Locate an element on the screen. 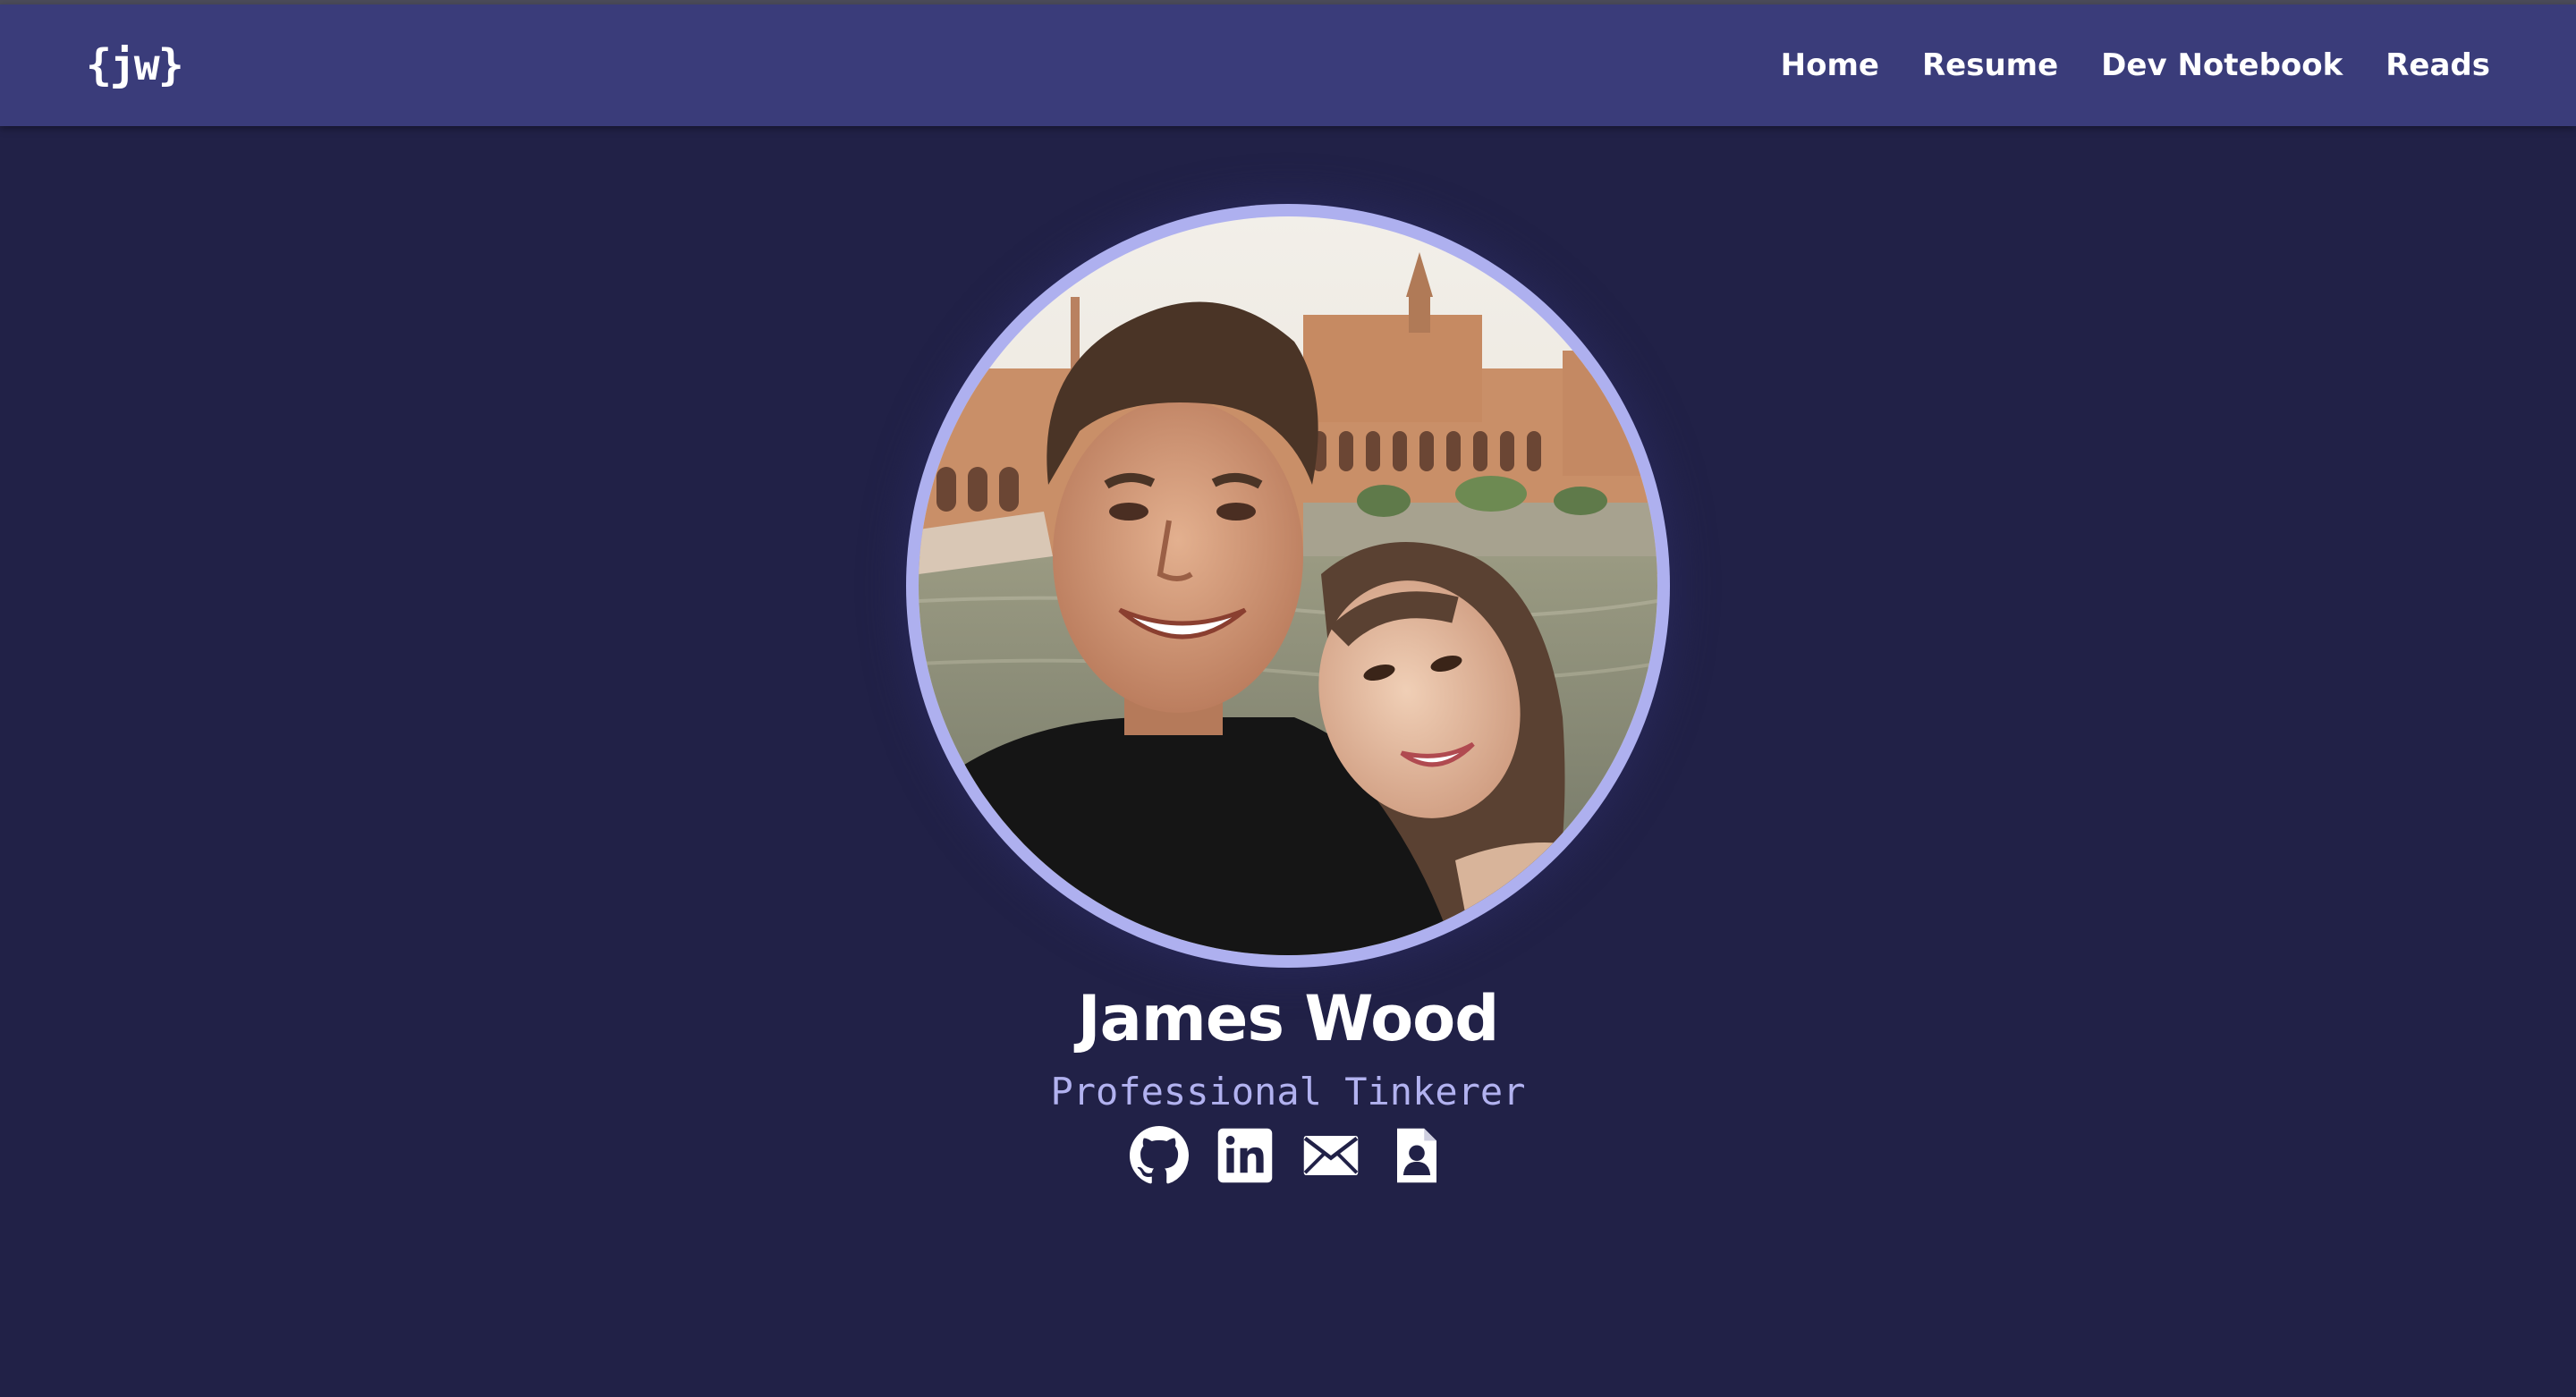 The height and width of the screenshot is (1397, 2576). nav-reads-link: Reads is located at coordinates (2437, 65).